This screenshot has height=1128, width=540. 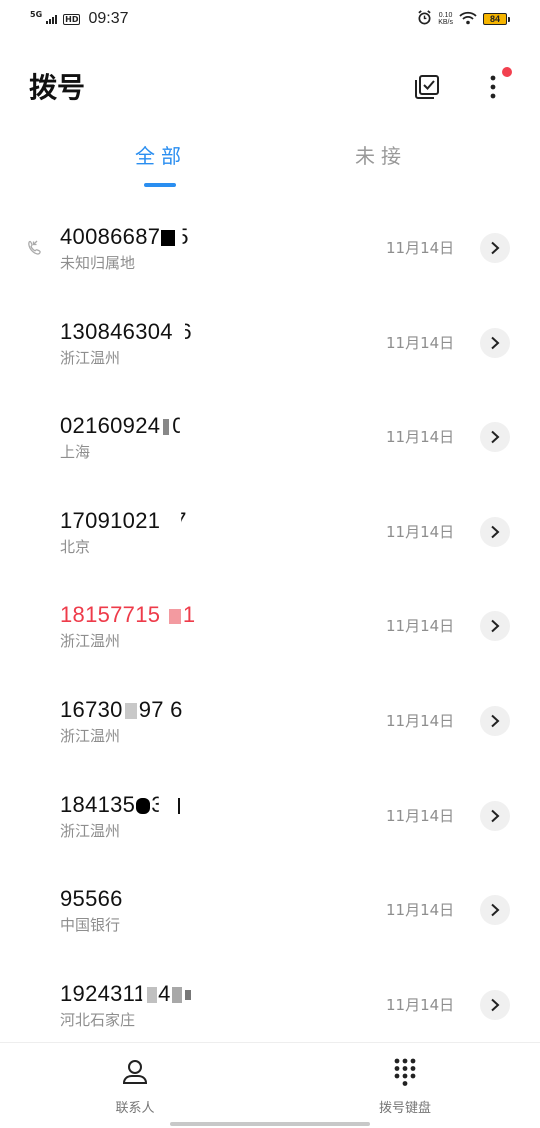 What do you see at coordinates (52, 19) in the screenshot?
I see `signal-icon` at bounding box center [52, 19].